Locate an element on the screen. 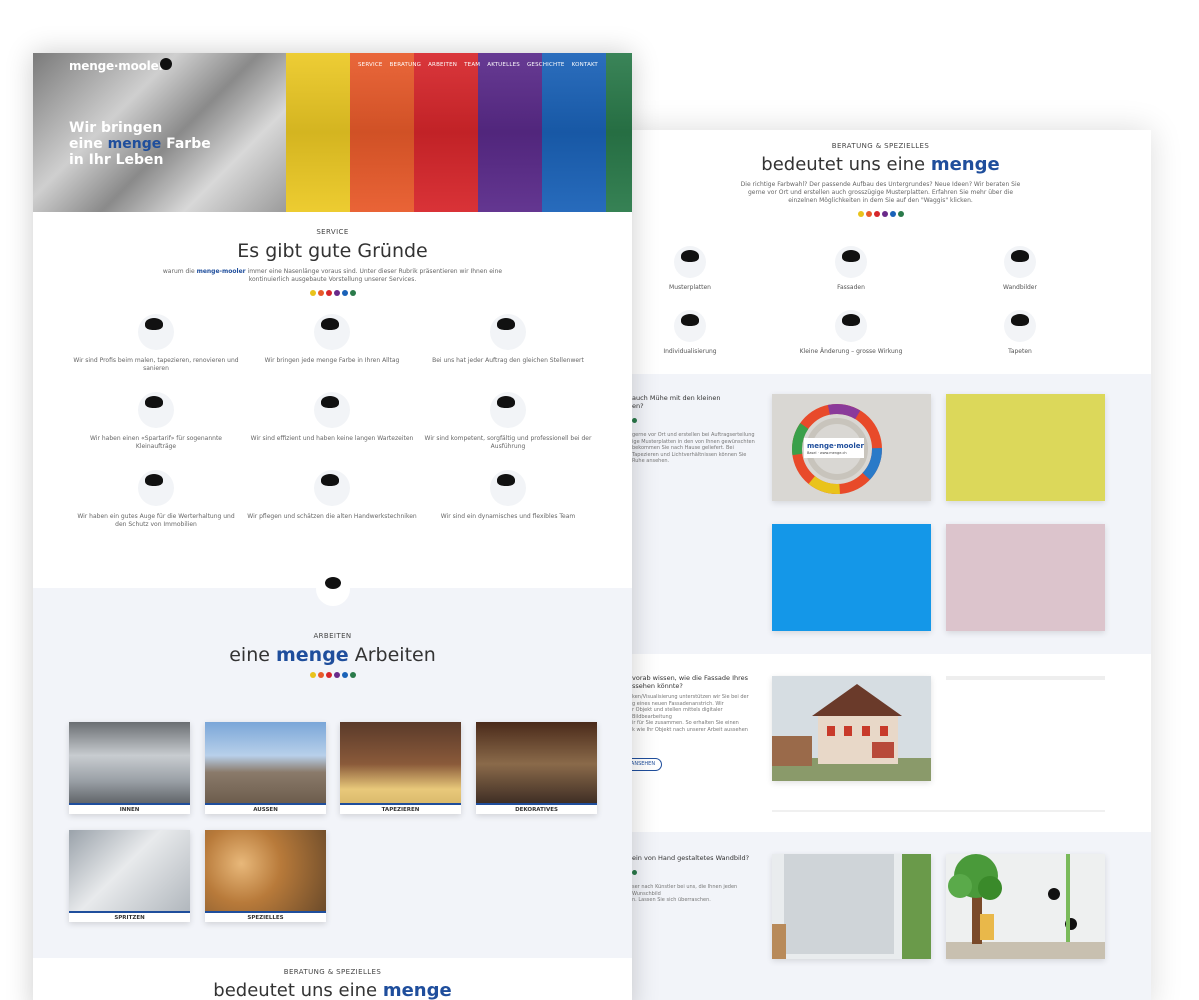  nav-team: TEAM is located at coordinates (472, 65).